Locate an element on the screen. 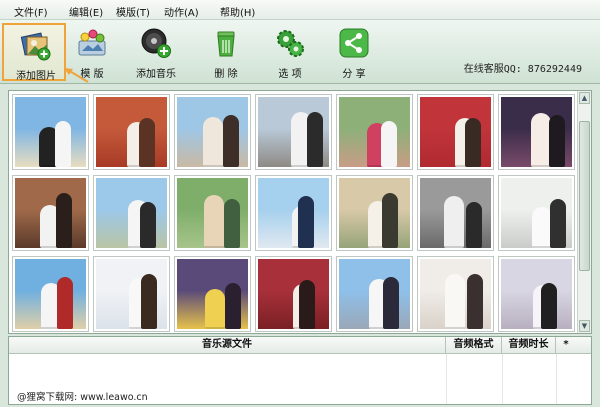  gallery-scrollbar: ▲ ▼ is located at coordinates (584, 212).